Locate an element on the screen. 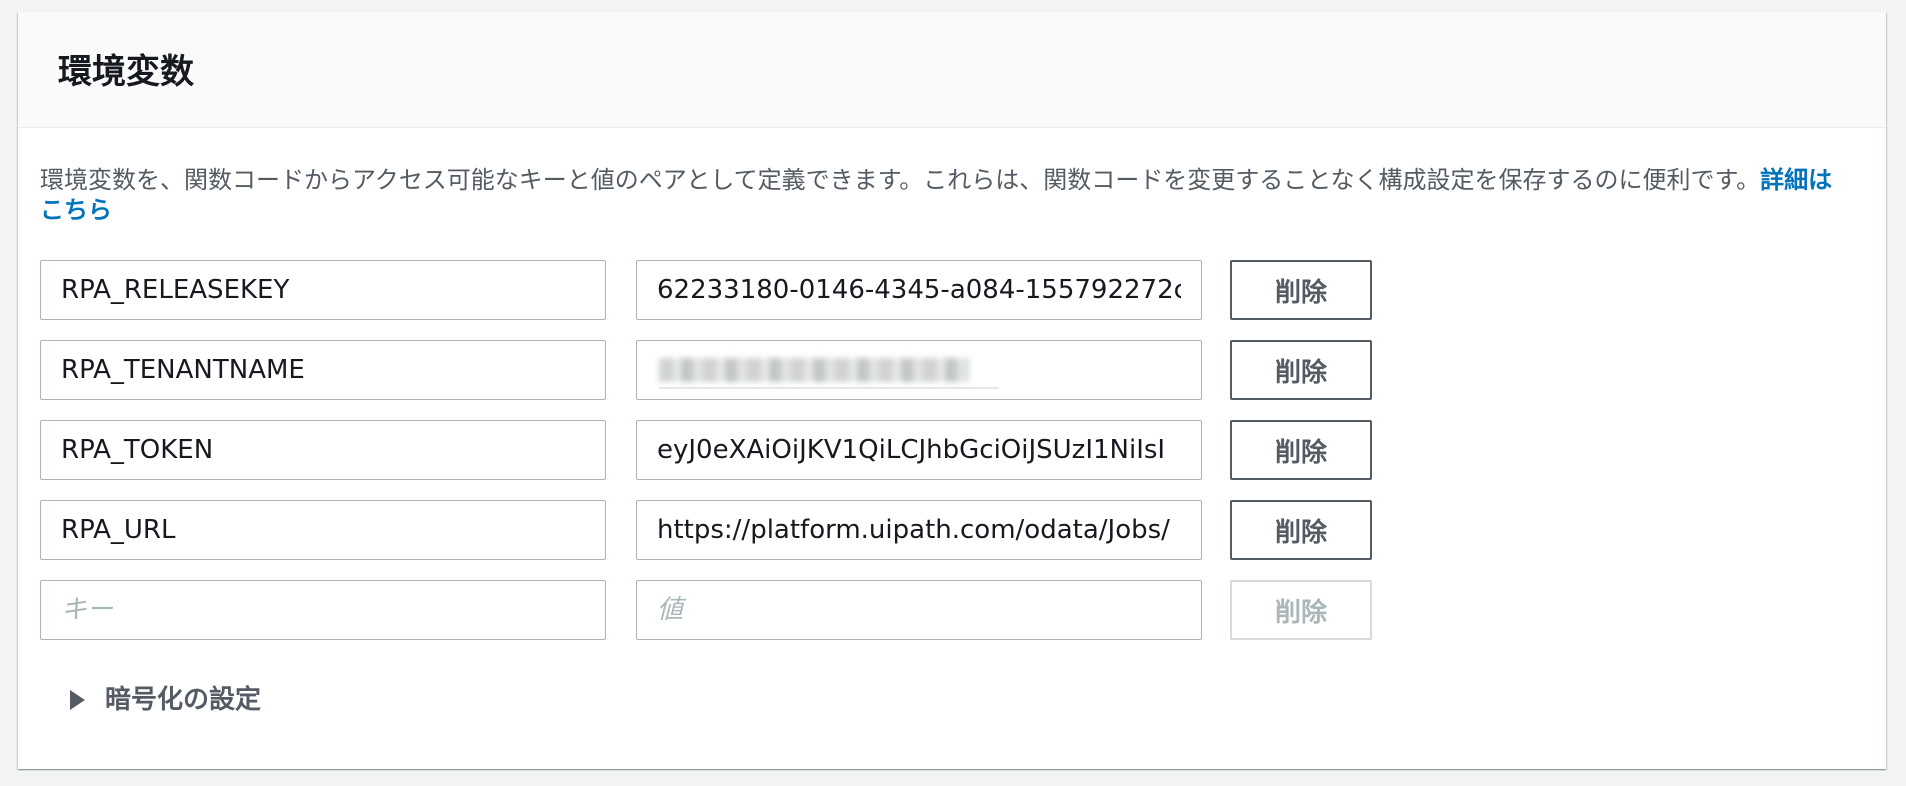 This screenshot has height=786, width=1906. encryption-settings-expander: 暗号化の設定 is located at coordinates (165, 700).